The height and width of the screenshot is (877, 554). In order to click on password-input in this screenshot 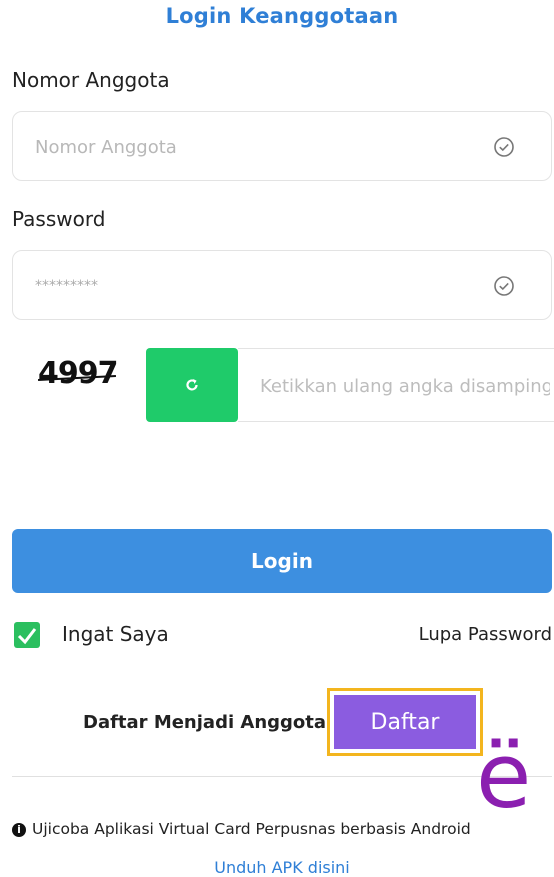, I will do `click(255, 286)`.